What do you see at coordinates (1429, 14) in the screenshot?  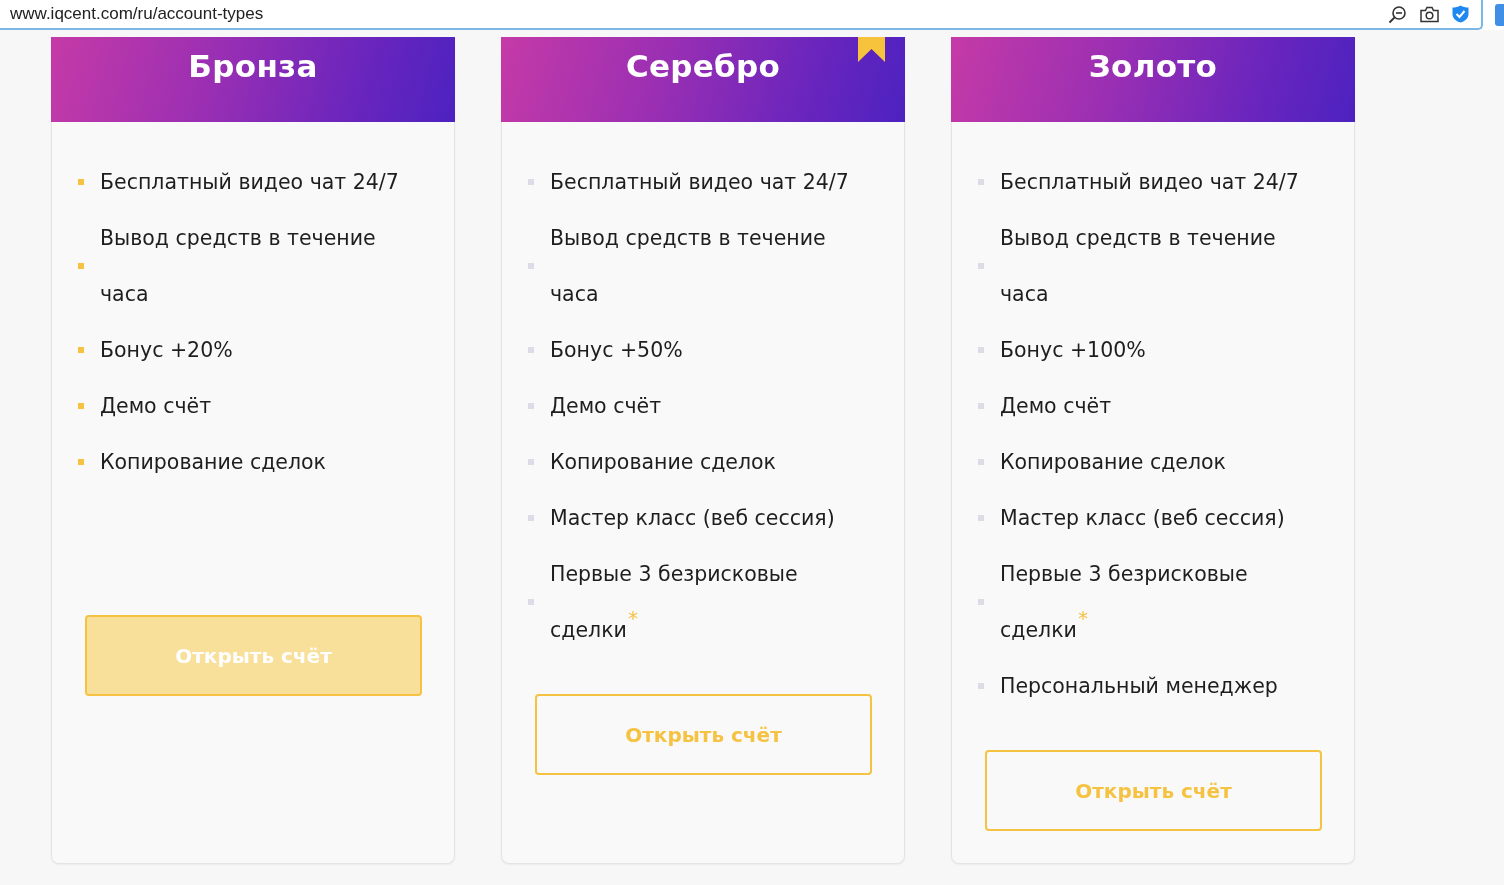 I see `camera-icon` at bounding box center [1429, 14].